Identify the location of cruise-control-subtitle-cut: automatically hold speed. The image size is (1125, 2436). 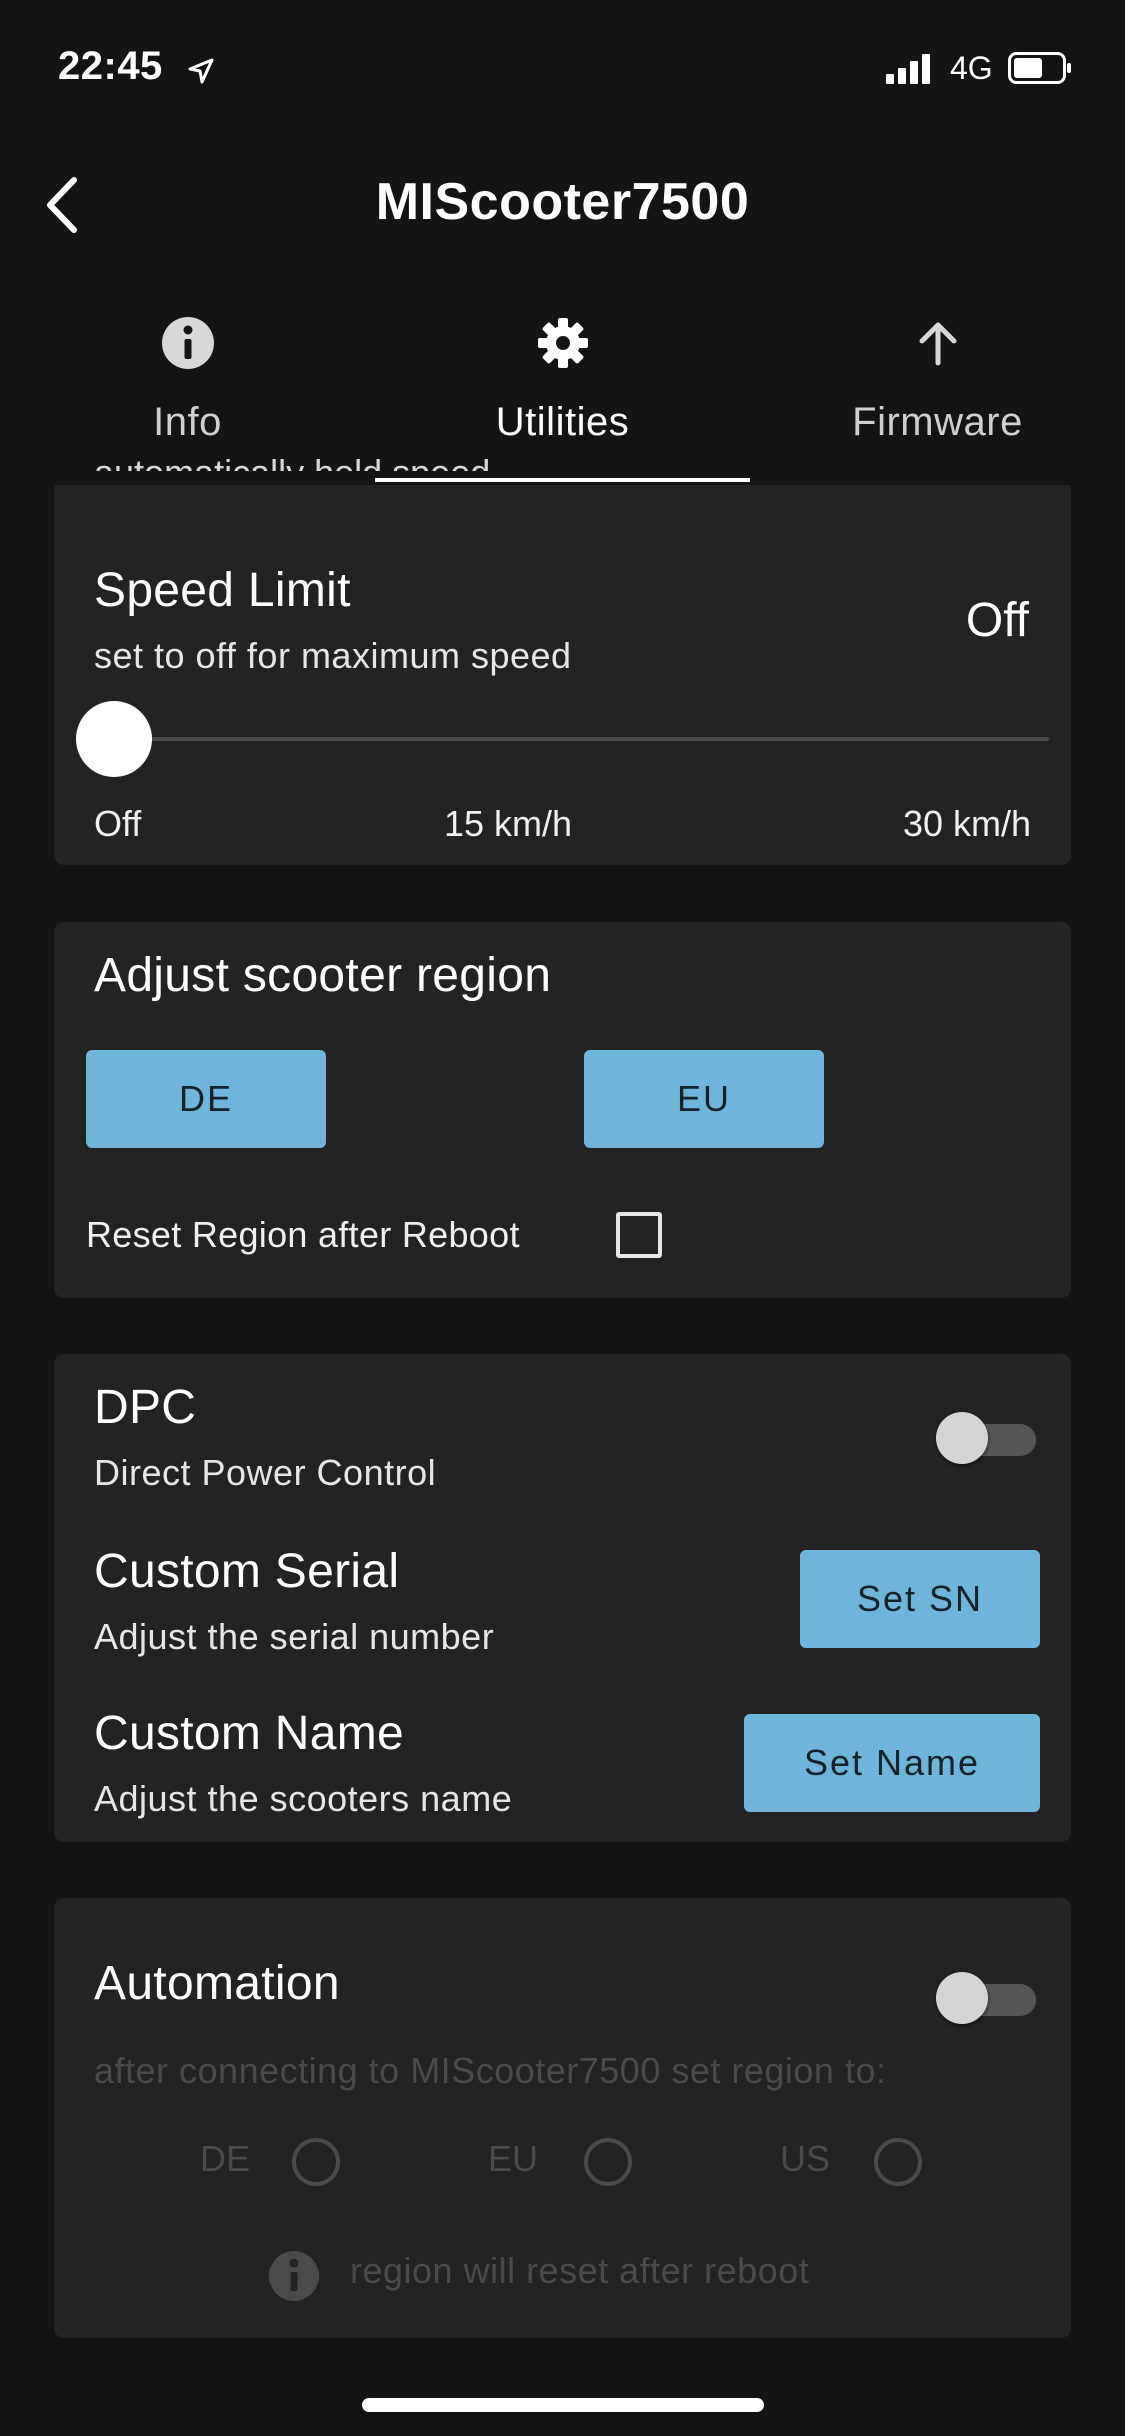
(292, 463).